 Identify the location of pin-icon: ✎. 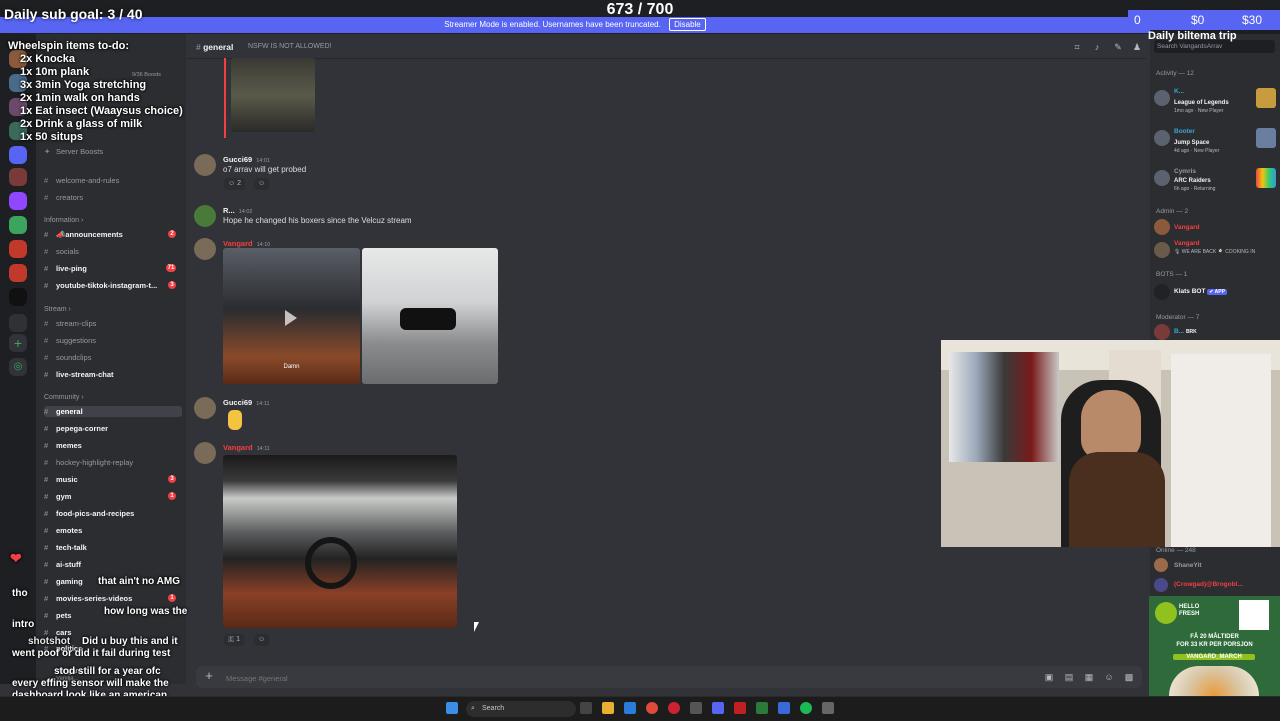
(1118, 47).